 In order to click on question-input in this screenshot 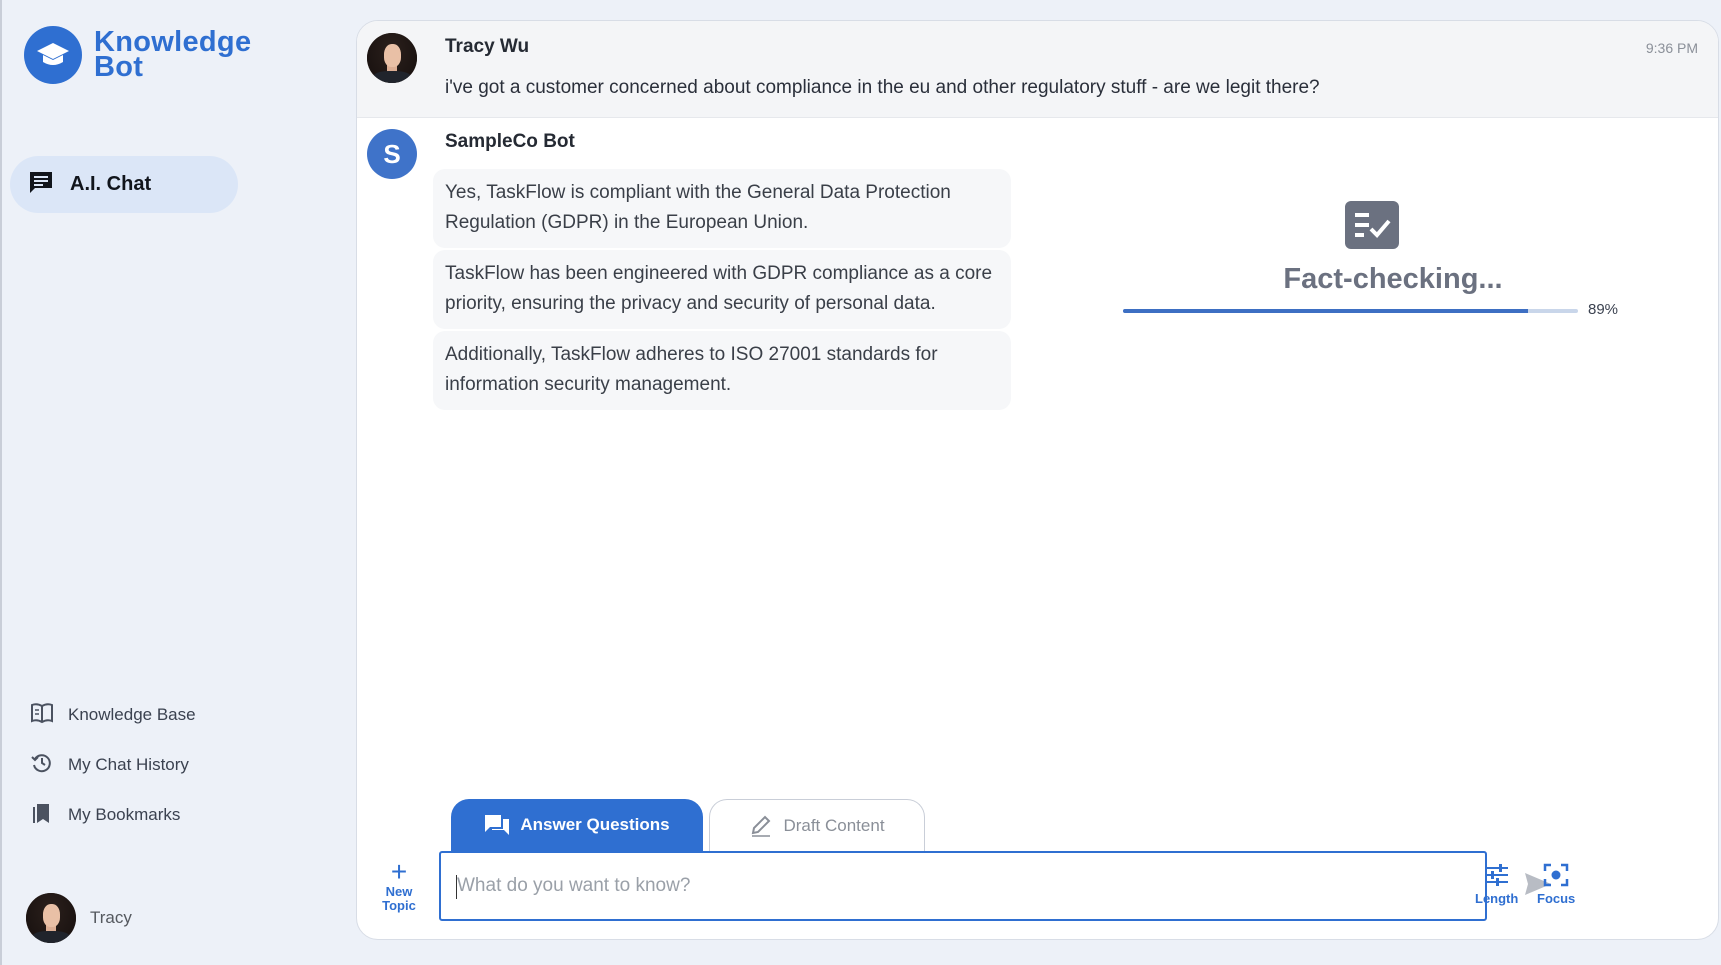, I will do `click(963, 886)`.